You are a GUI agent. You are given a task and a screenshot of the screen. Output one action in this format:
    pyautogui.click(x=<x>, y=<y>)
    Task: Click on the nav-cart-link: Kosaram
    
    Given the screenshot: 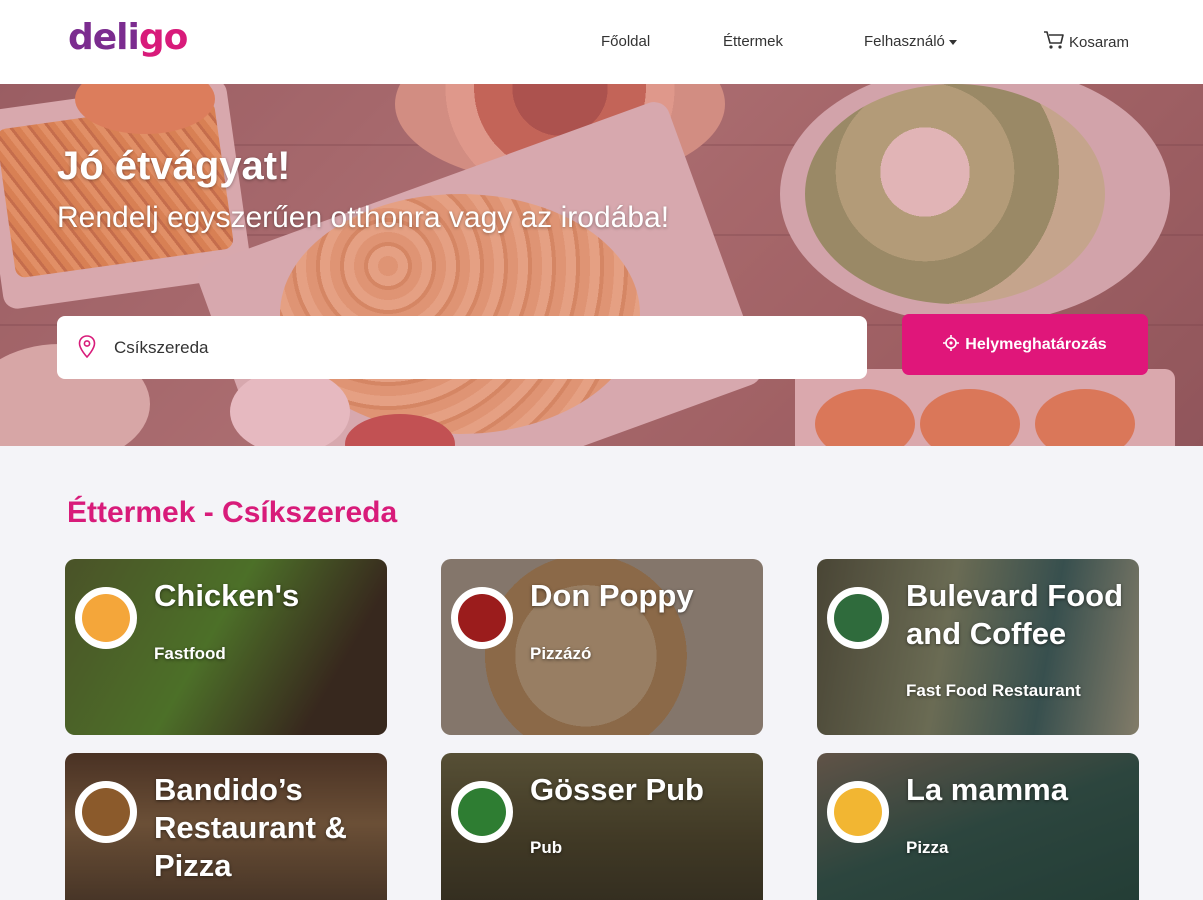 What is the action you would take?
    pyautogui.click(x=1086, y=42)
    